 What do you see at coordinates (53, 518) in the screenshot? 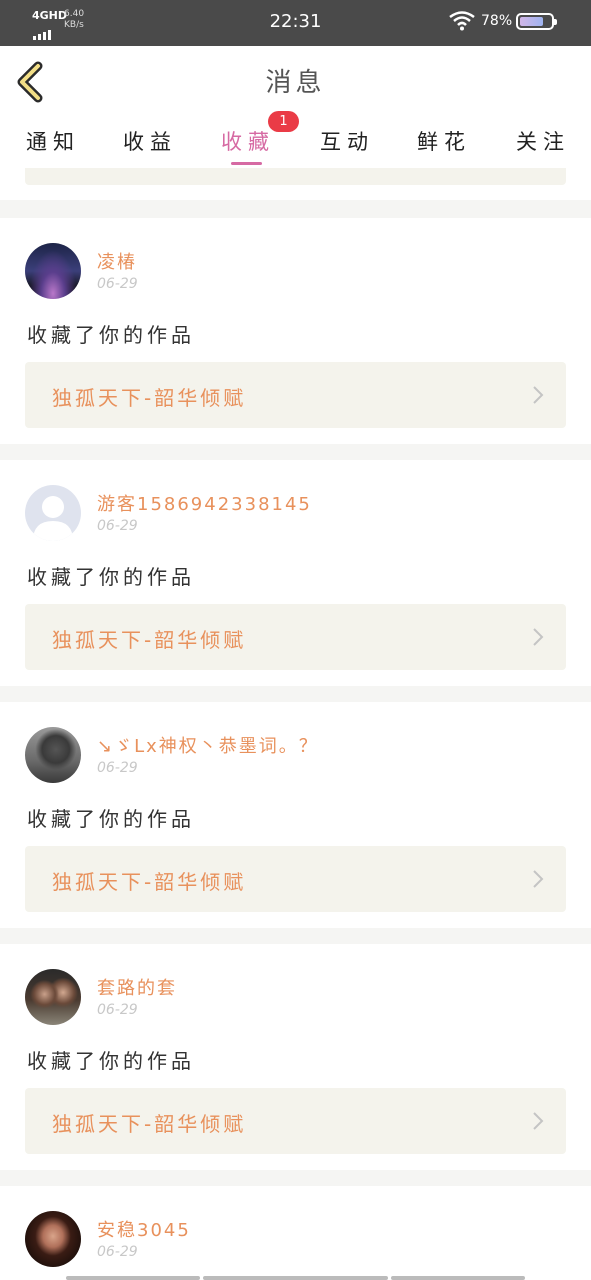
I see `default-avatar-icon` at bounding box center [53, 518].